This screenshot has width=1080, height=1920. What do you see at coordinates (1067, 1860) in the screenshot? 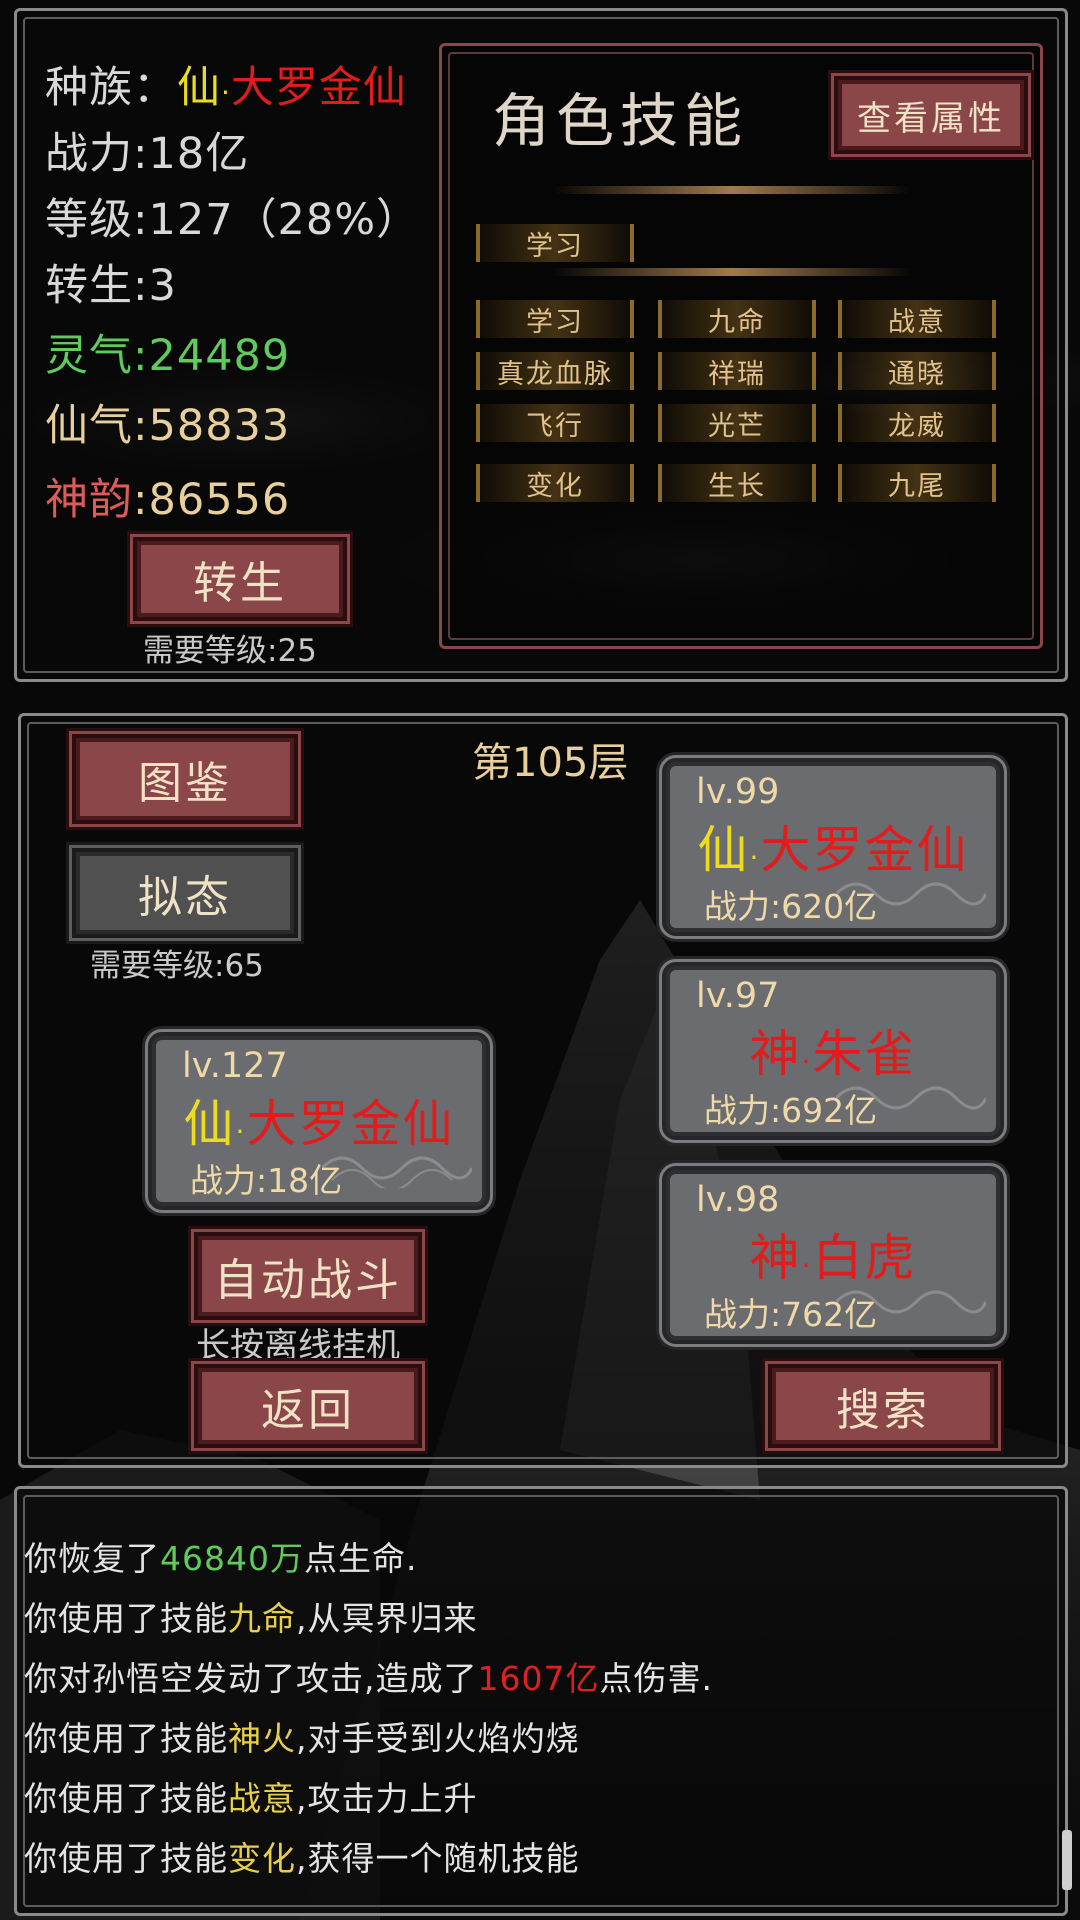
I see `log-scrollbar` at bounding box center [1067, 1860].